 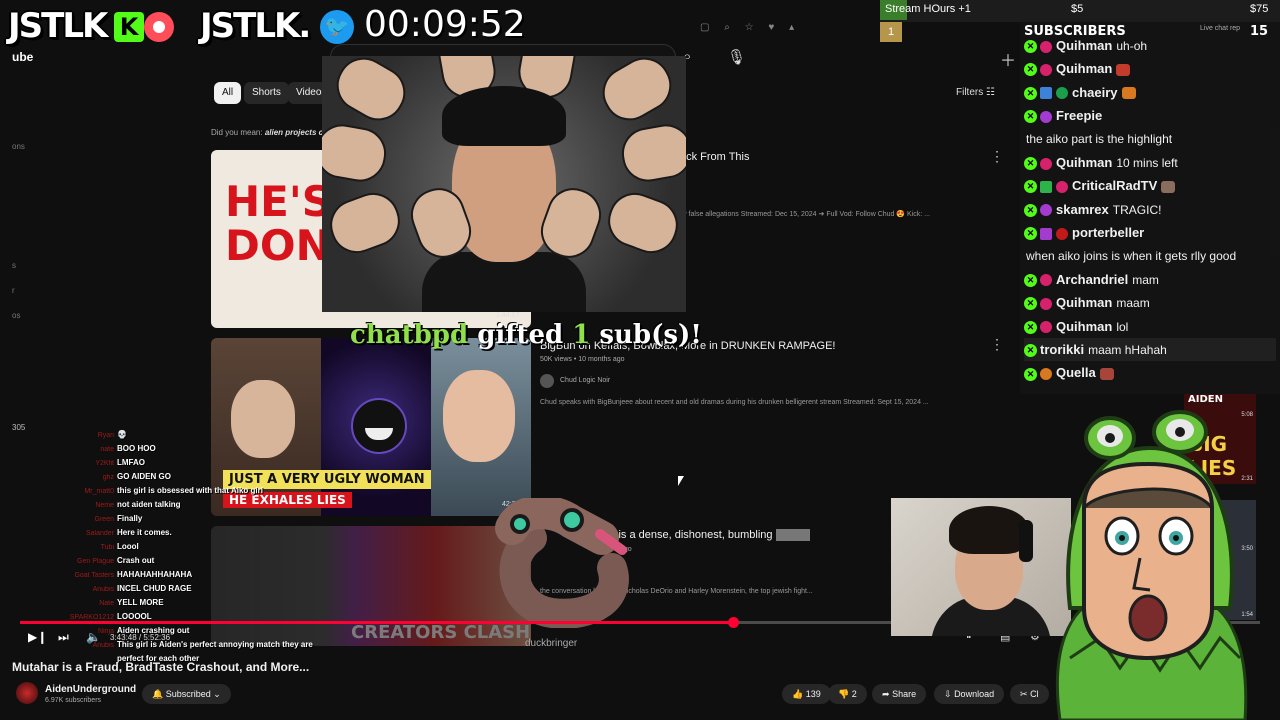 What do you see at coordinates (1150, 68) in the screenshot?
I see `chat-message: ✕ Quihman` at bounding box center [1150, 68].